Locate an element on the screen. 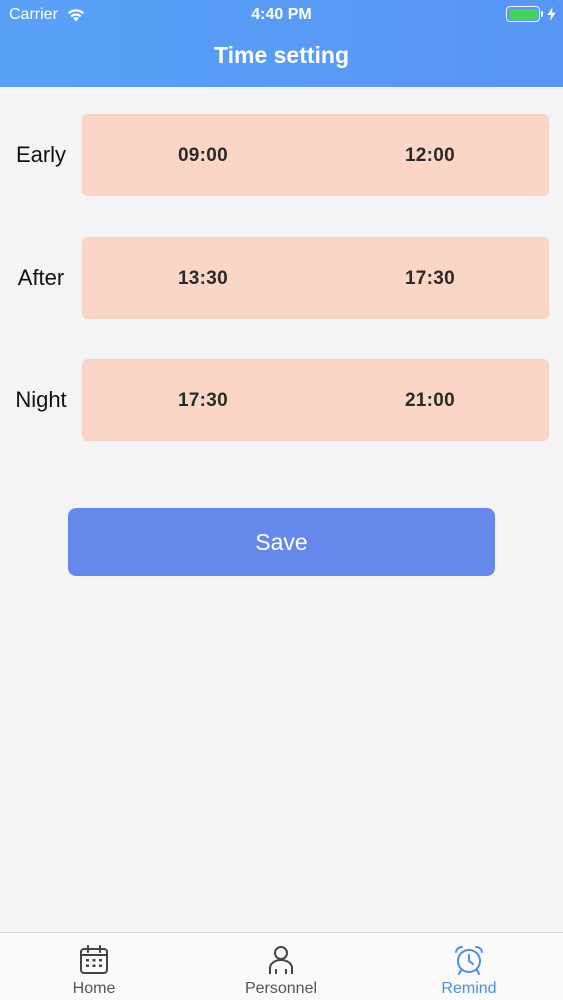  save-button: Save is located at coordinates (281, 542).